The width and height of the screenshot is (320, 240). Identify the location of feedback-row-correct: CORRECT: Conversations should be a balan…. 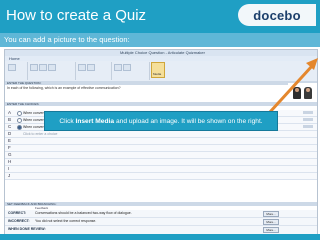
(161, 214).